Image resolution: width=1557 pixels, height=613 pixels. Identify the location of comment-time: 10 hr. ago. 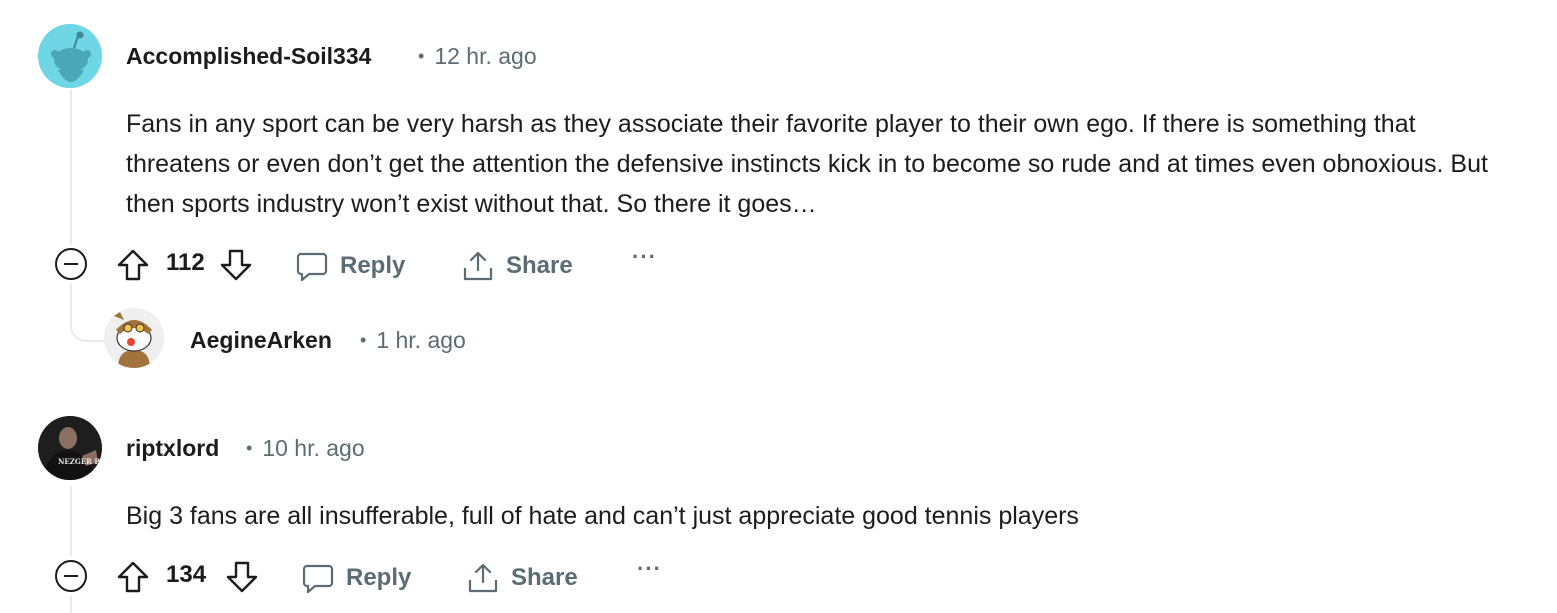
(313, 448).